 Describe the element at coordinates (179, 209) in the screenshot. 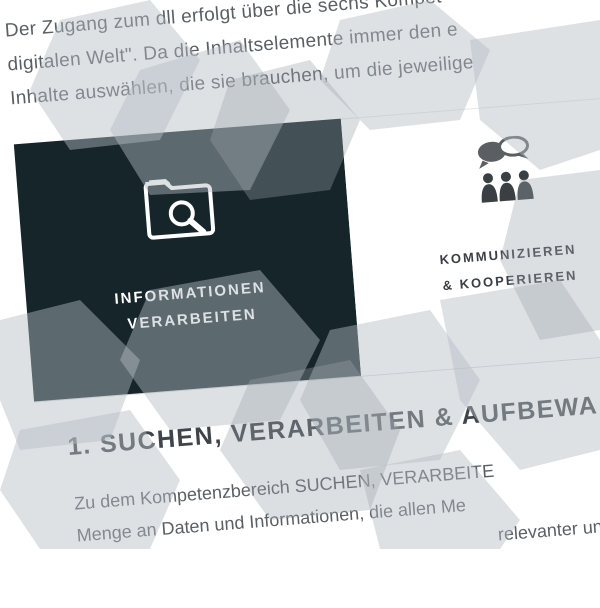

I see `folder-search-icon` at that location.